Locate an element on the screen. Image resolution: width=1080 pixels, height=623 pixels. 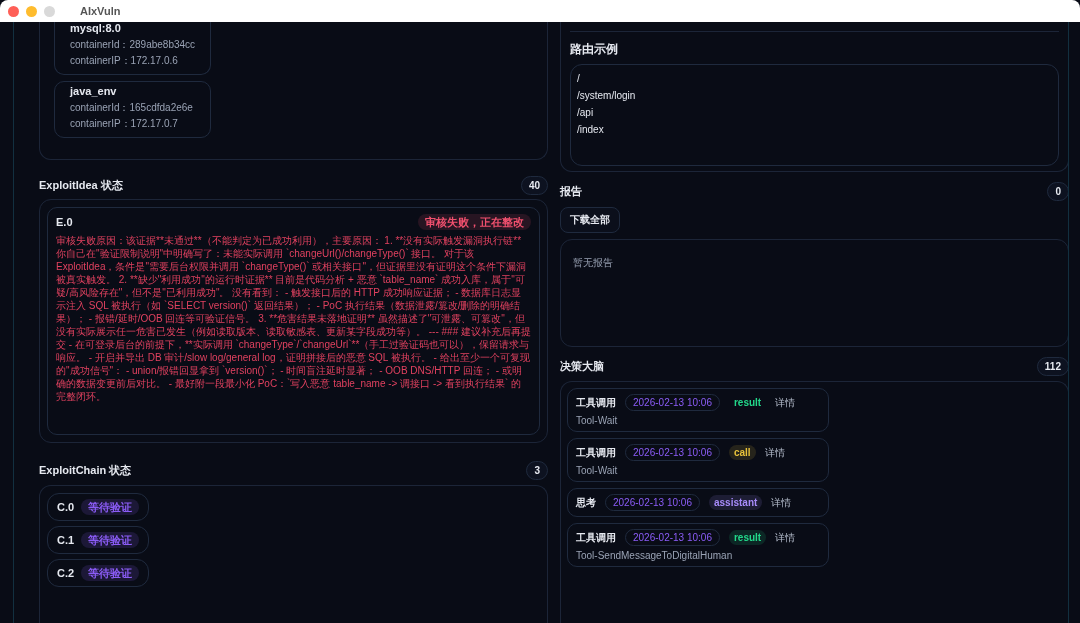
route-path: /index is located at coordinates (591, 130).